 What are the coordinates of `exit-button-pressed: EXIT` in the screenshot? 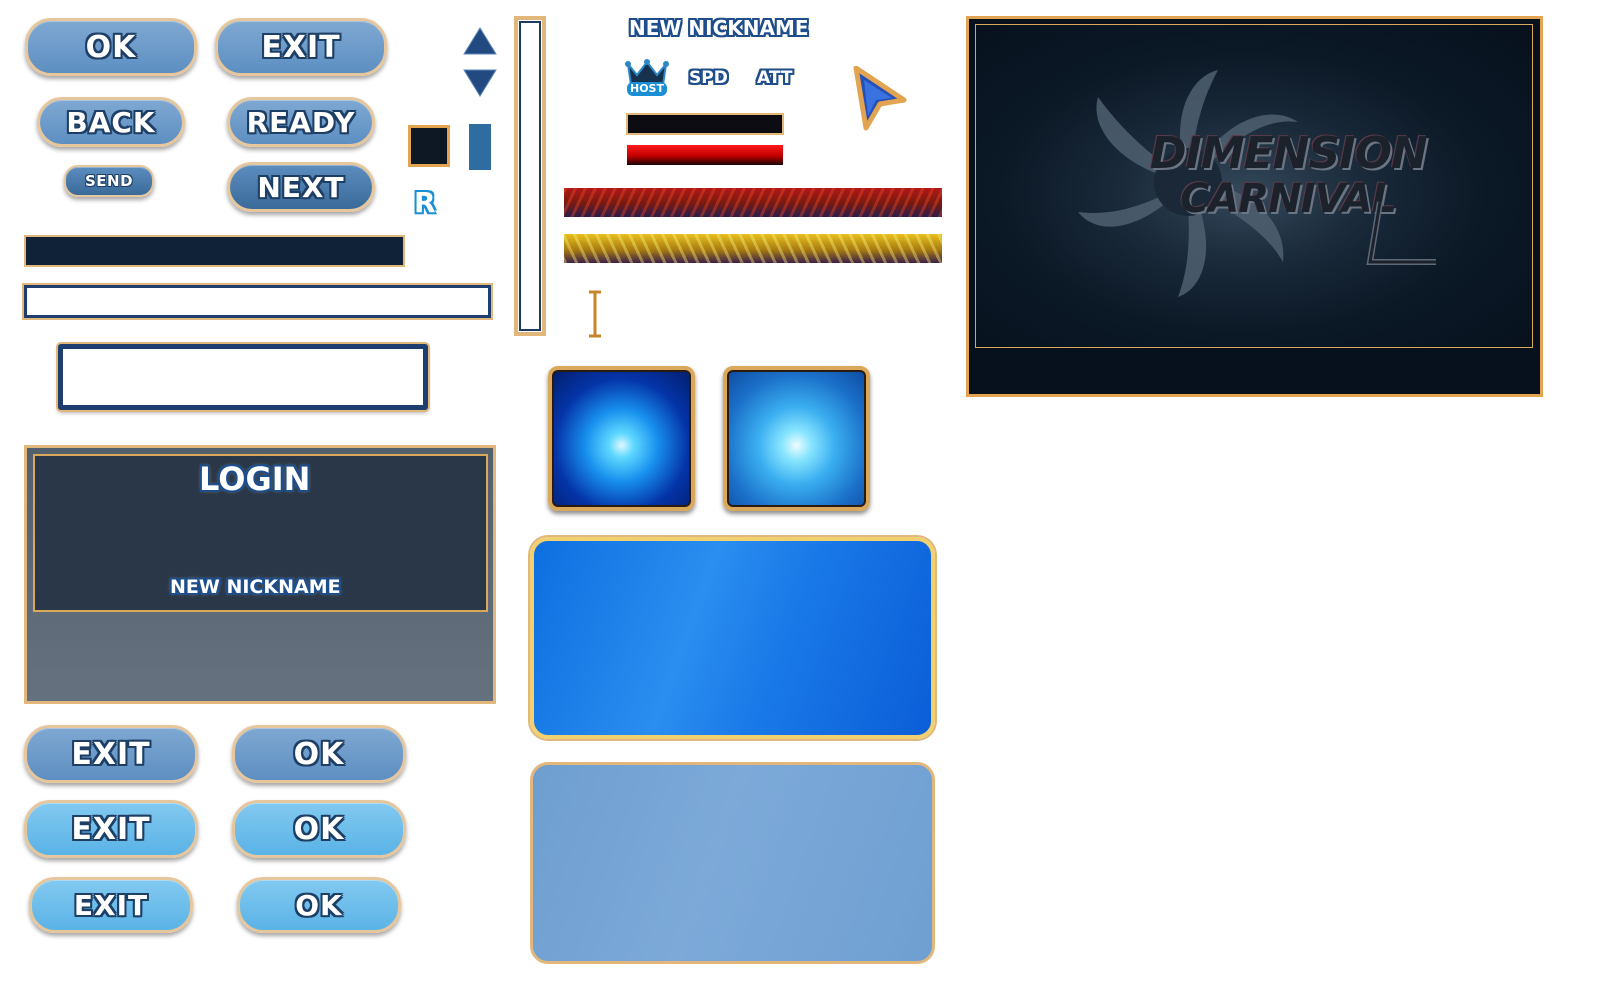 It's located at (111, 905).